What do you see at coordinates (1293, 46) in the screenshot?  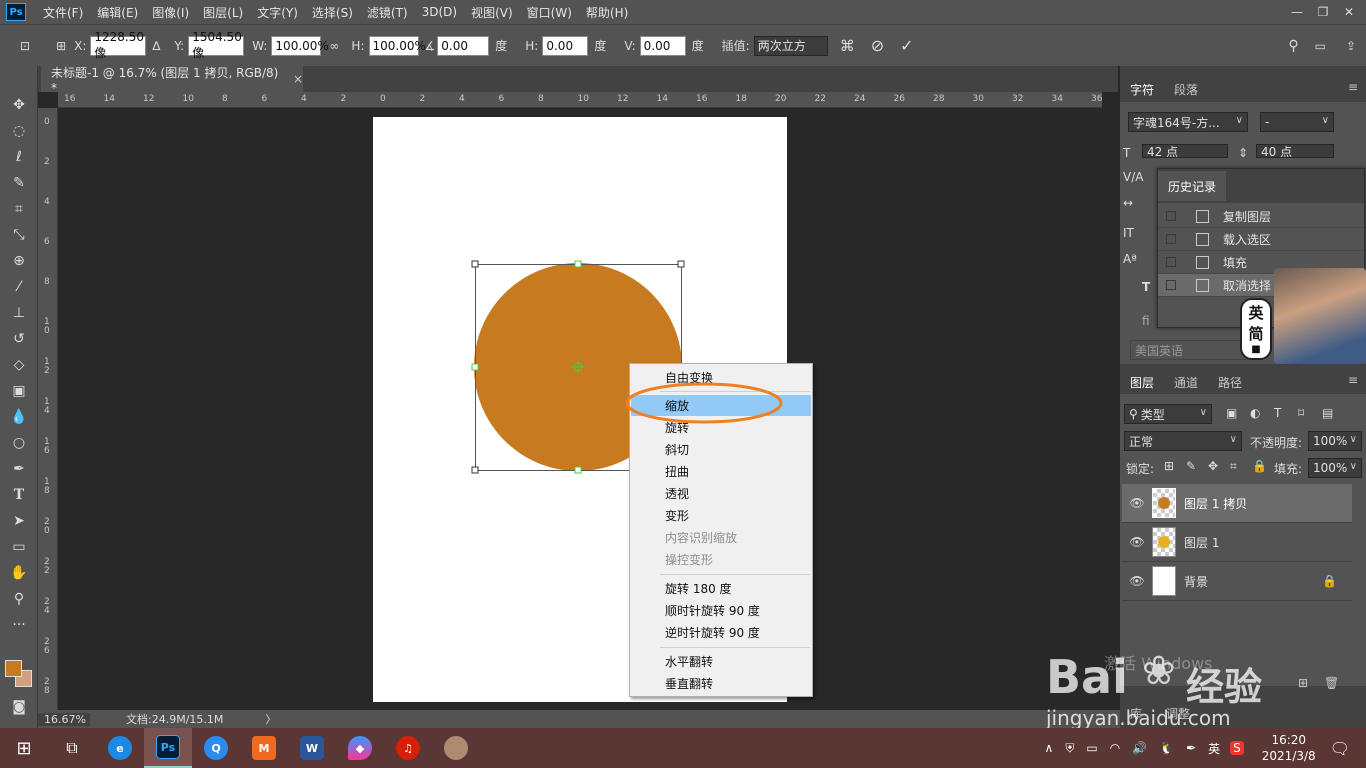 I see `search-icon: ⚲` at bounding box center [1293, 46].